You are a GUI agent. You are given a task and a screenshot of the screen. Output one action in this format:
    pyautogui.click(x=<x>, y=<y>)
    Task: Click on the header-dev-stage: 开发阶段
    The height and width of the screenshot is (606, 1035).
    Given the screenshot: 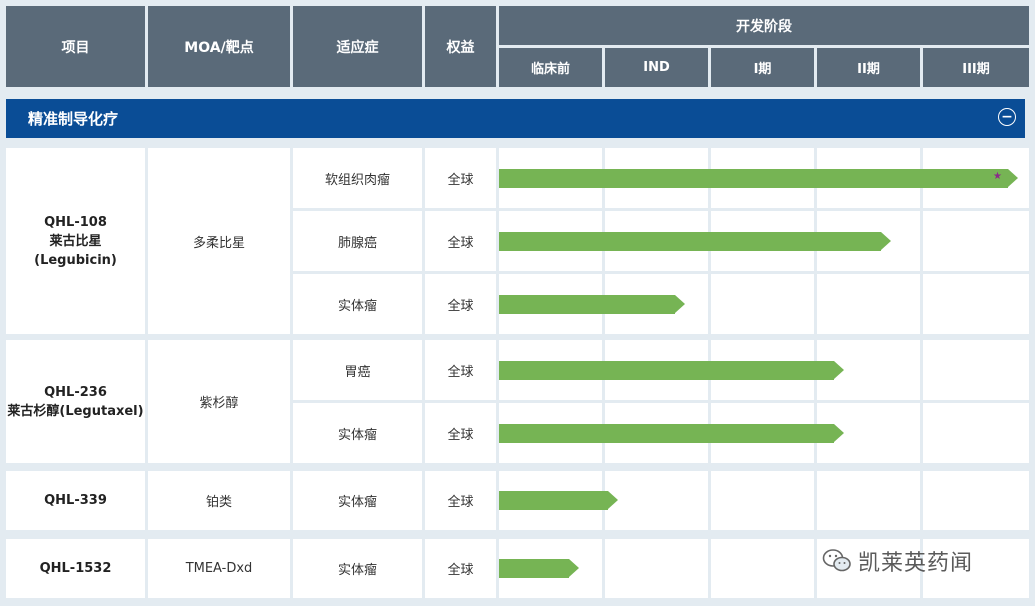 What is the action you would take?
    pyautogui.click(x=764, y=25)
    